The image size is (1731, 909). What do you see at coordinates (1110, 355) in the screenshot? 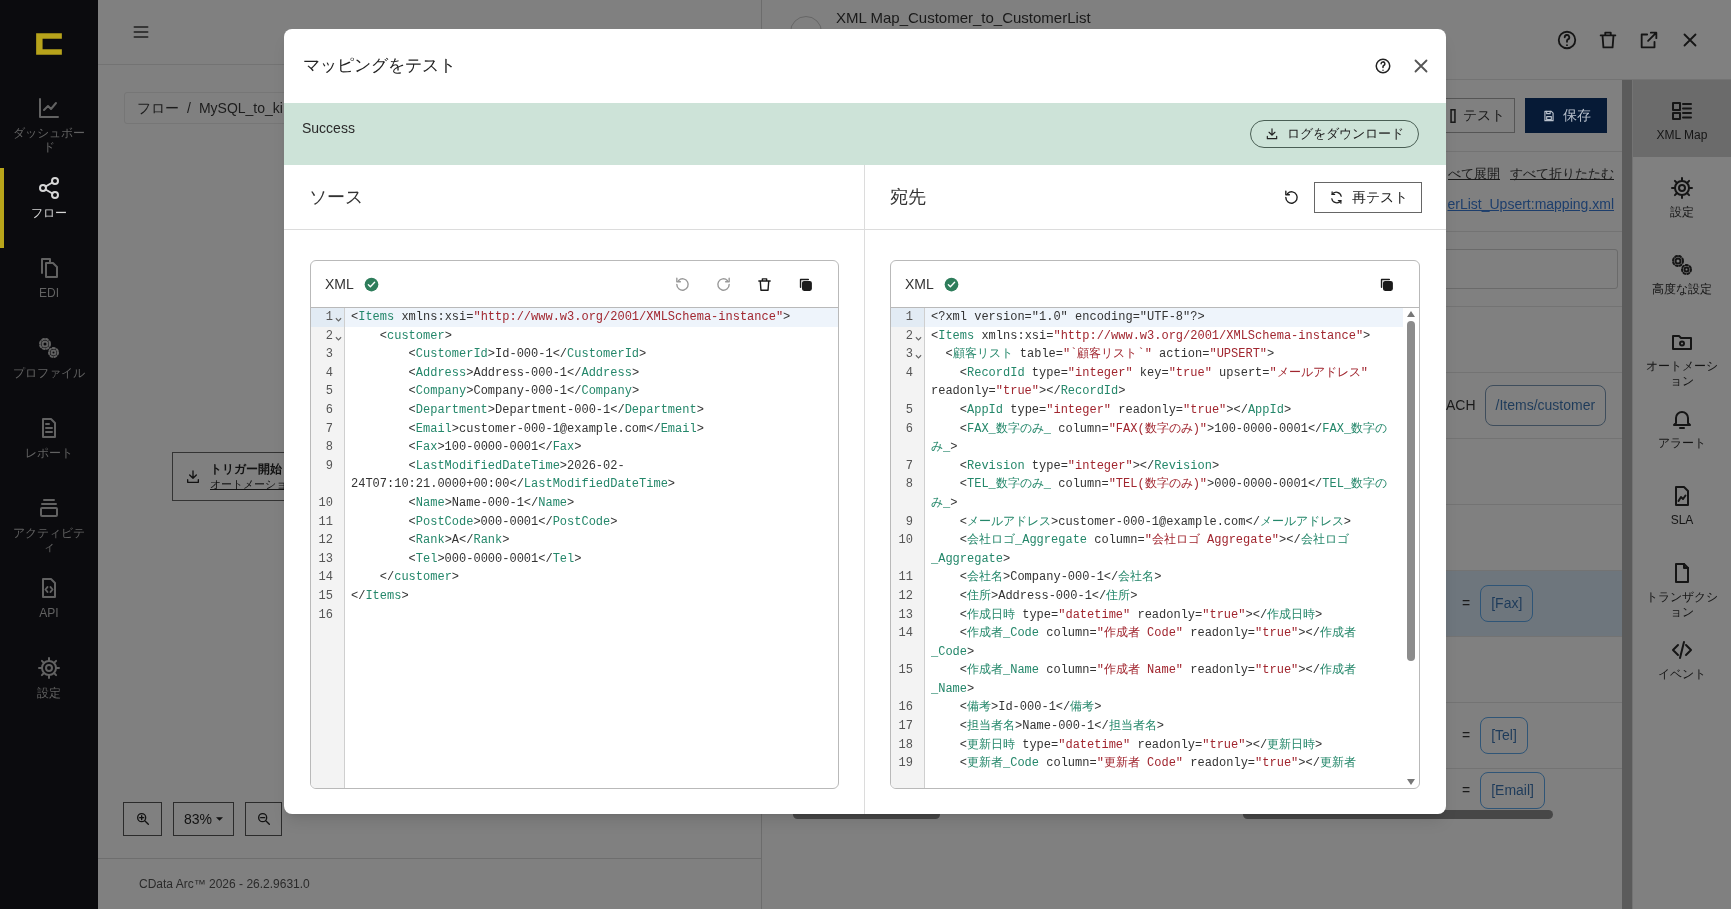
I see `code-line: <顧客リスト table="`顧客リスト`" action="UPSERT">` at bounding box center [1110, 355].